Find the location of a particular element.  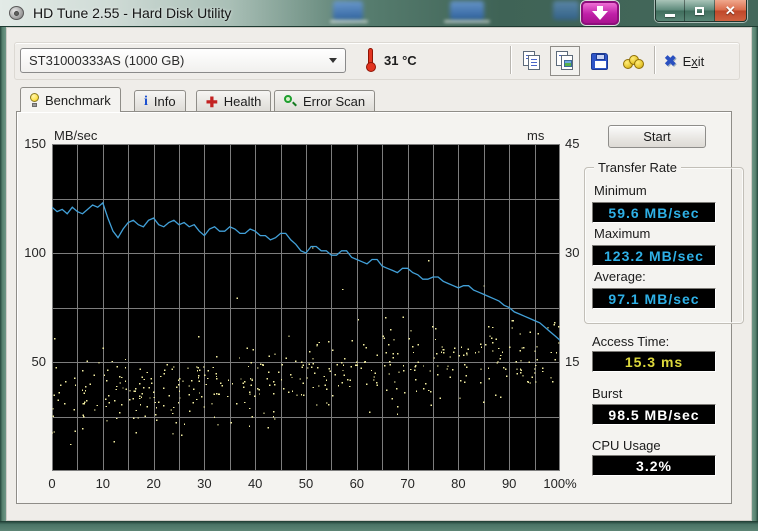

x-axis-tick-label: 30 is located at coordinates (204, 483).